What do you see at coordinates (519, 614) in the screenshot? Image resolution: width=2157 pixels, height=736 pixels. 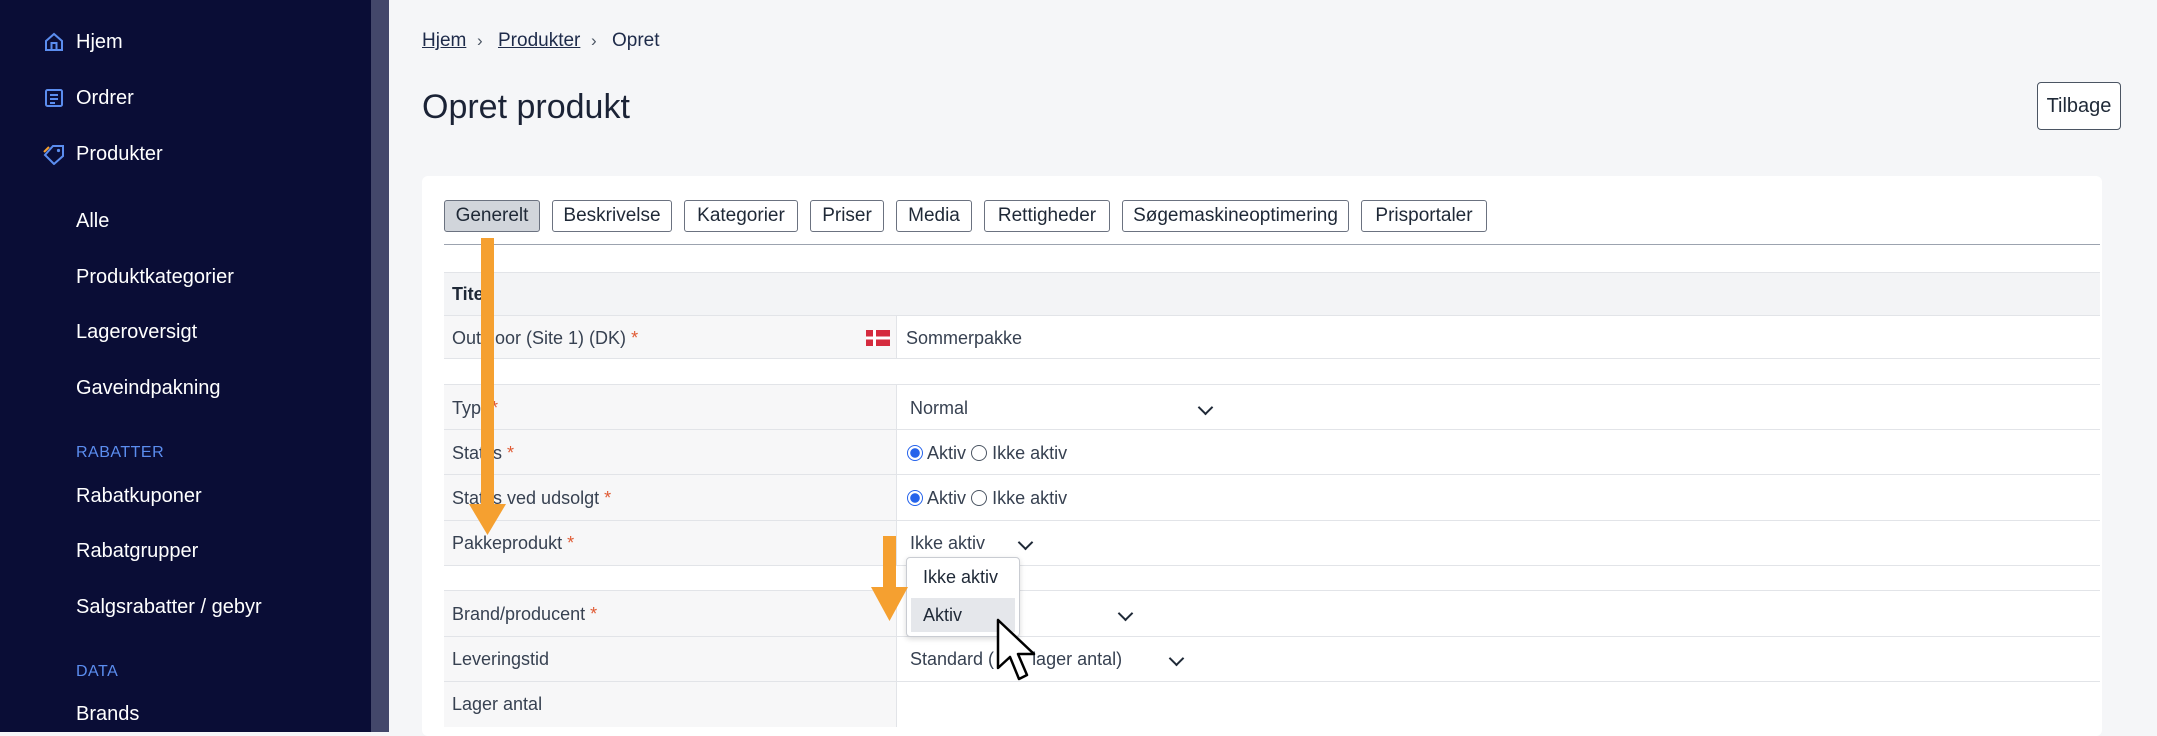 I see `label-part: Brand/producent` at bounding box center [519, 614].